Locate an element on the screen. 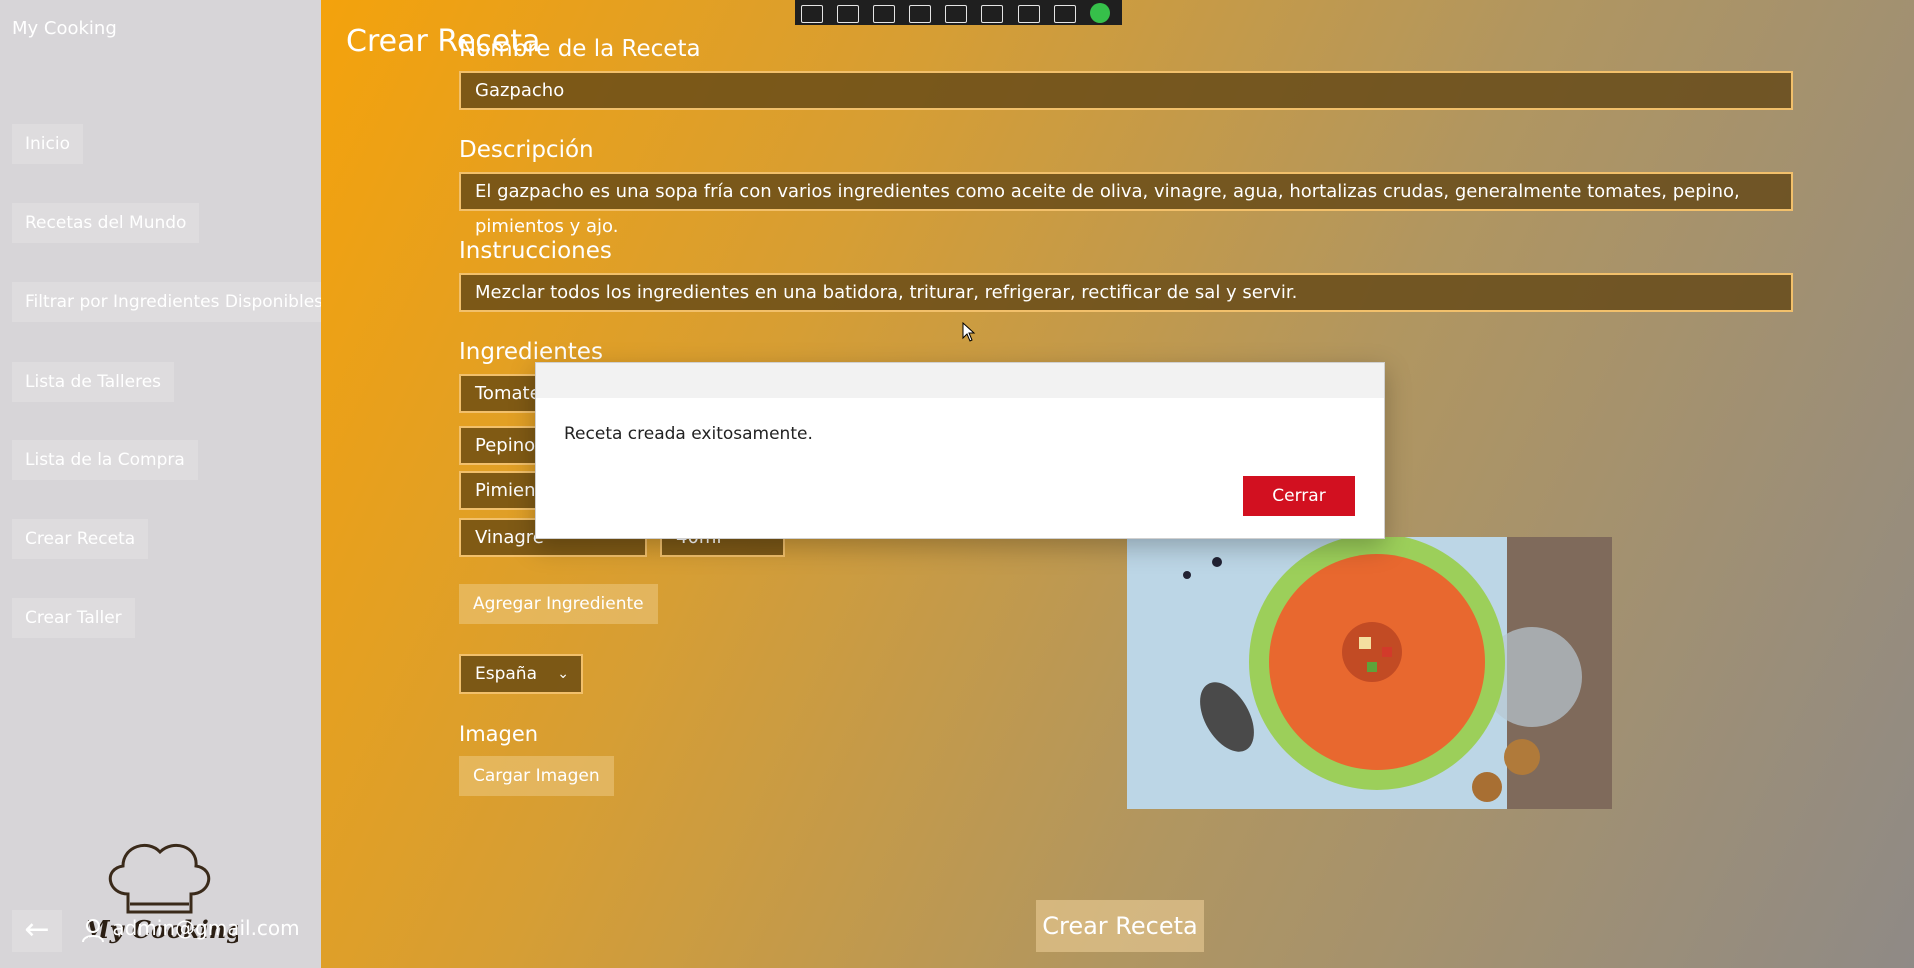 This screenshot has width=1914, height=968. arrow-left-icon: ← is located at coordinates (37, 929).